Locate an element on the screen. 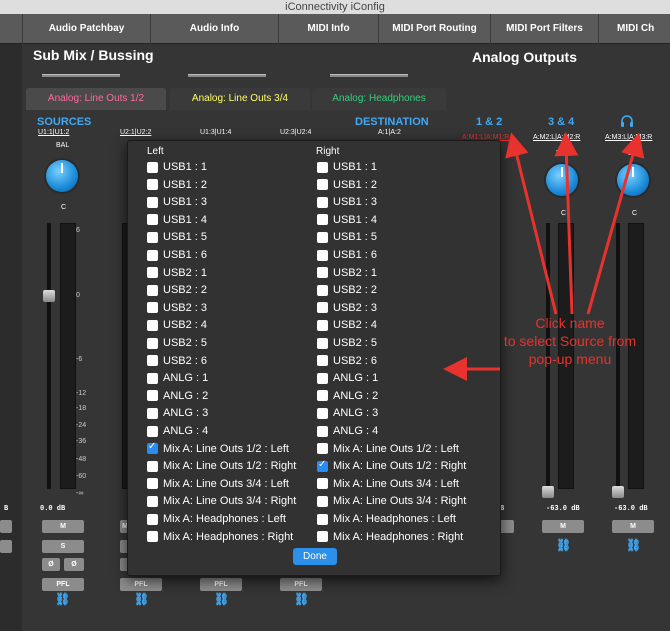 Image resolution: width=670 pixels, height=631 pixels. annotation-line: to select Source from is located at coordinates (570, 341).